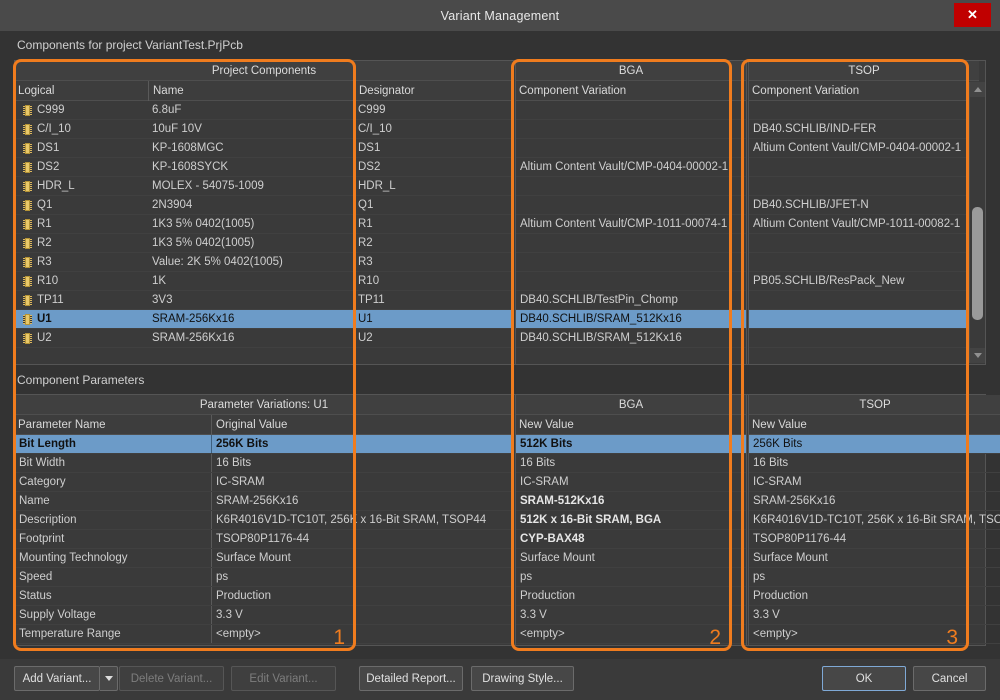  What do you see at coordinates (977, 263) in the screenshot?
I see `scrollbar-thumb` at bounding box center [977, 263].